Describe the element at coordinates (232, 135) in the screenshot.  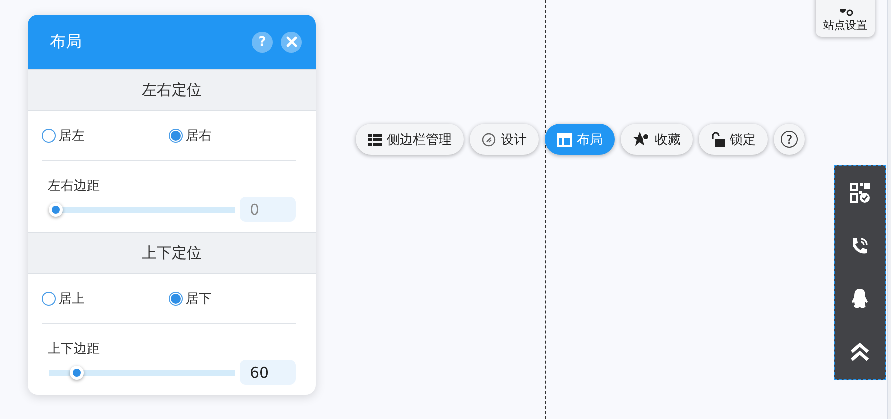
I see `radio-option: 居右` at that location.